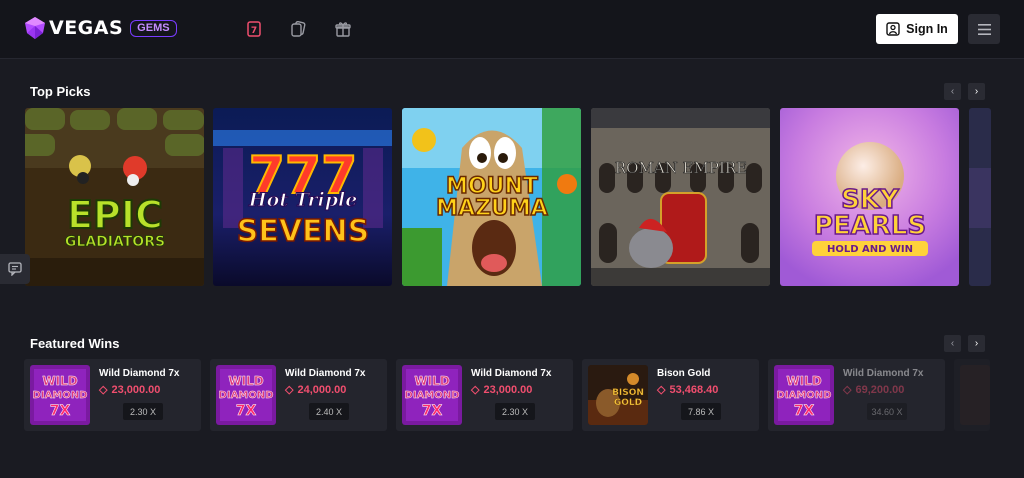 Image resolution: width=1024 pixels, height=478 pixels. What do you see at coordinates (975, 395) in the screenshot?
I see `game-thumbnail` at bounding box center [975, 395].